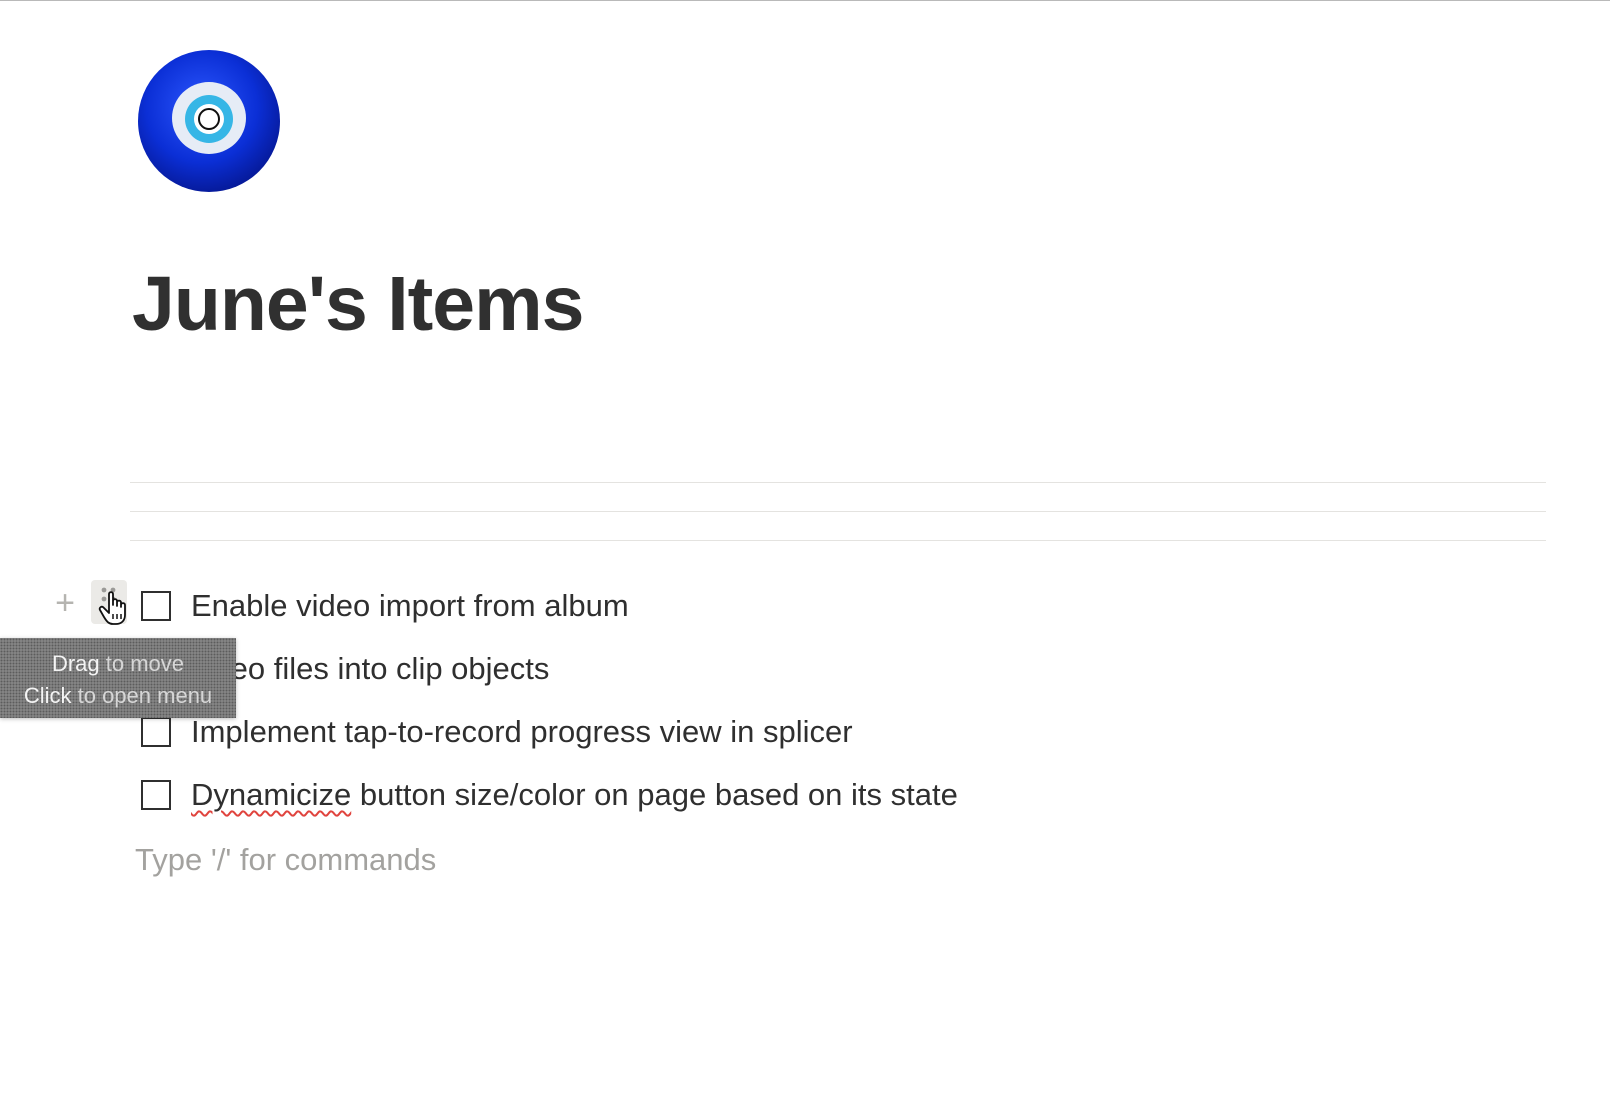  I want to click on tooltip-line-click: Click to open menu, so click(118, 695).